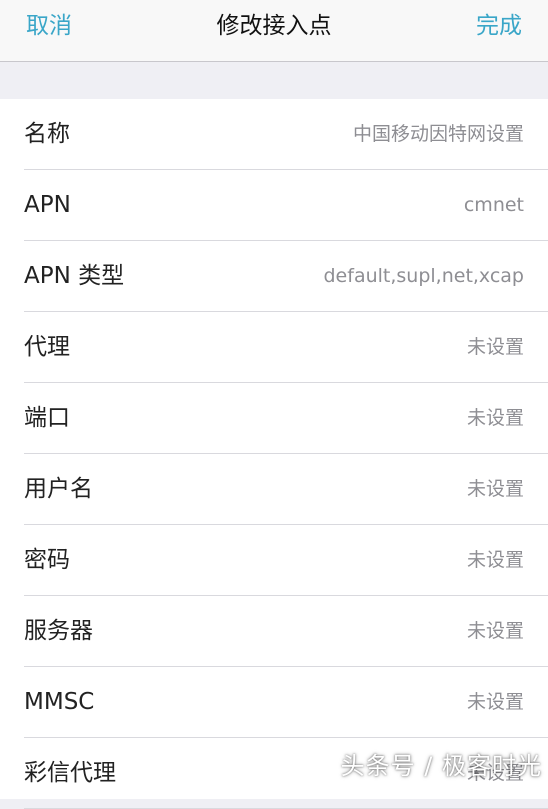 Image resolution: width=548 pixels, height=809 pixels. Describe the element at coordinates (499, 26) in the screenshot. I see `done-button: 完成` at that location.